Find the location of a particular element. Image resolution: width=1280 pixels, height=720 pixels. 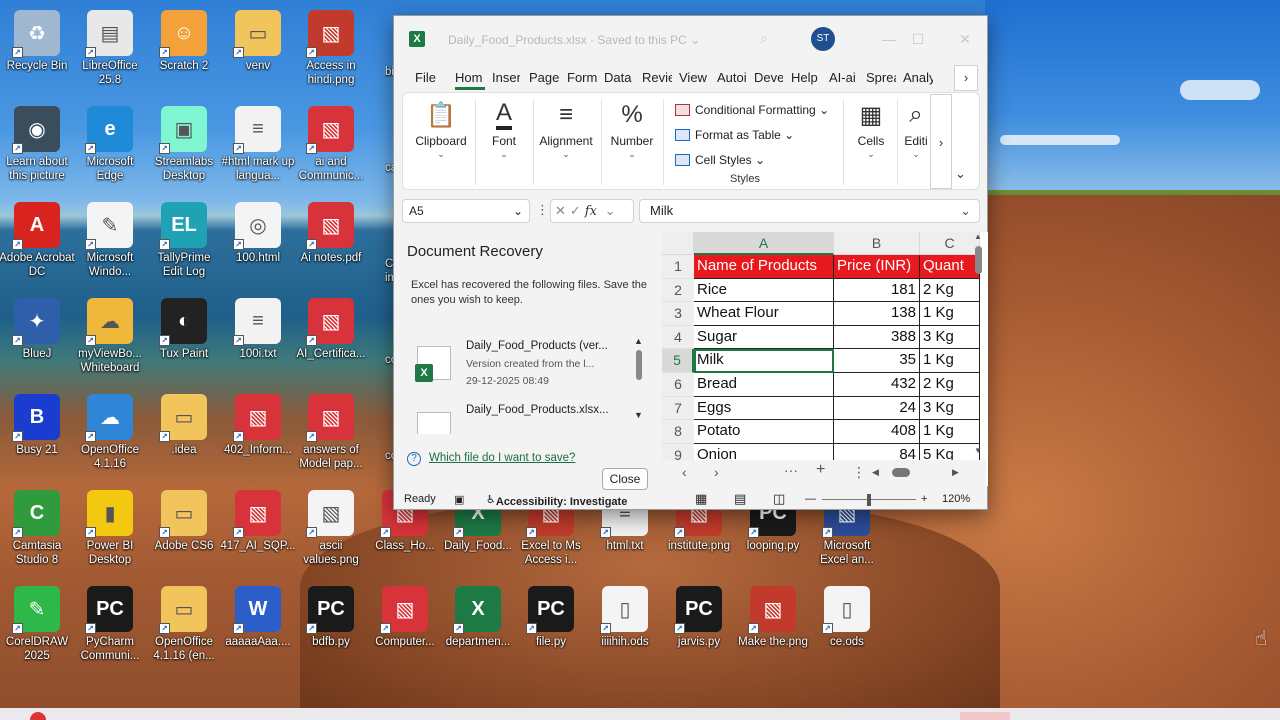

desktop-icon: ◐ ↗ Tux Paint is located at coordinates (184, 329).